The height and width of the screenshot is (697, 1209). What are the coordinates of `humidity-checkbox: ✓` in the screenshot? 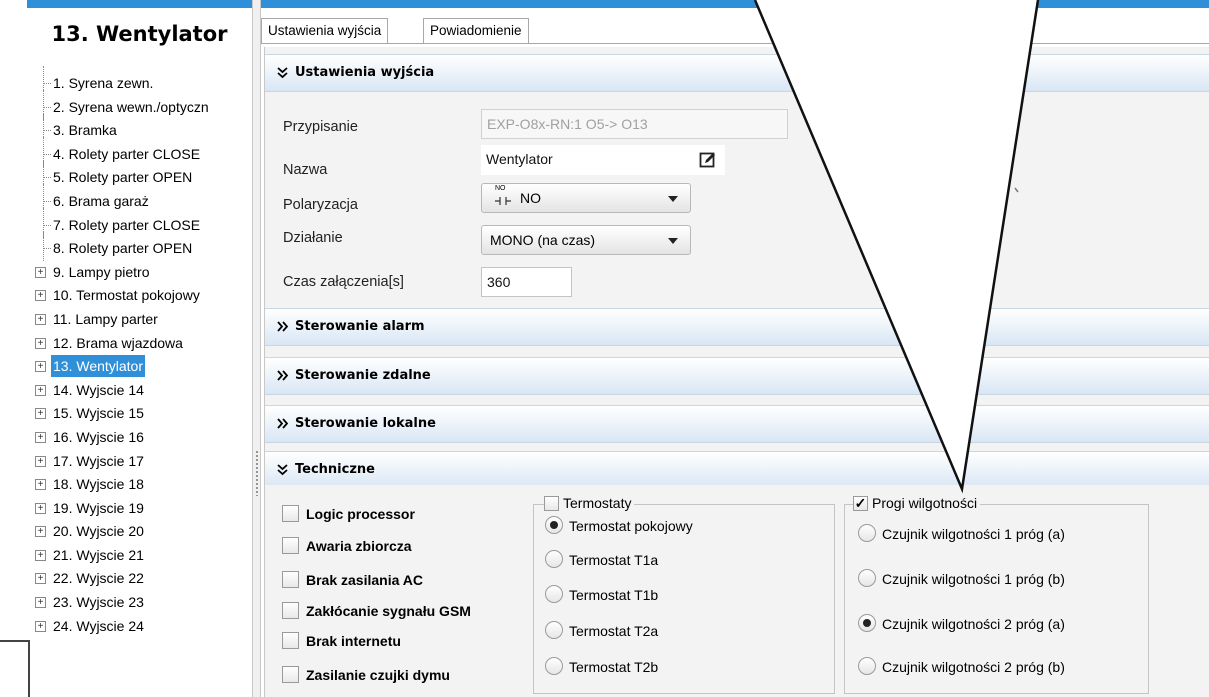 It's located at (860, 502).